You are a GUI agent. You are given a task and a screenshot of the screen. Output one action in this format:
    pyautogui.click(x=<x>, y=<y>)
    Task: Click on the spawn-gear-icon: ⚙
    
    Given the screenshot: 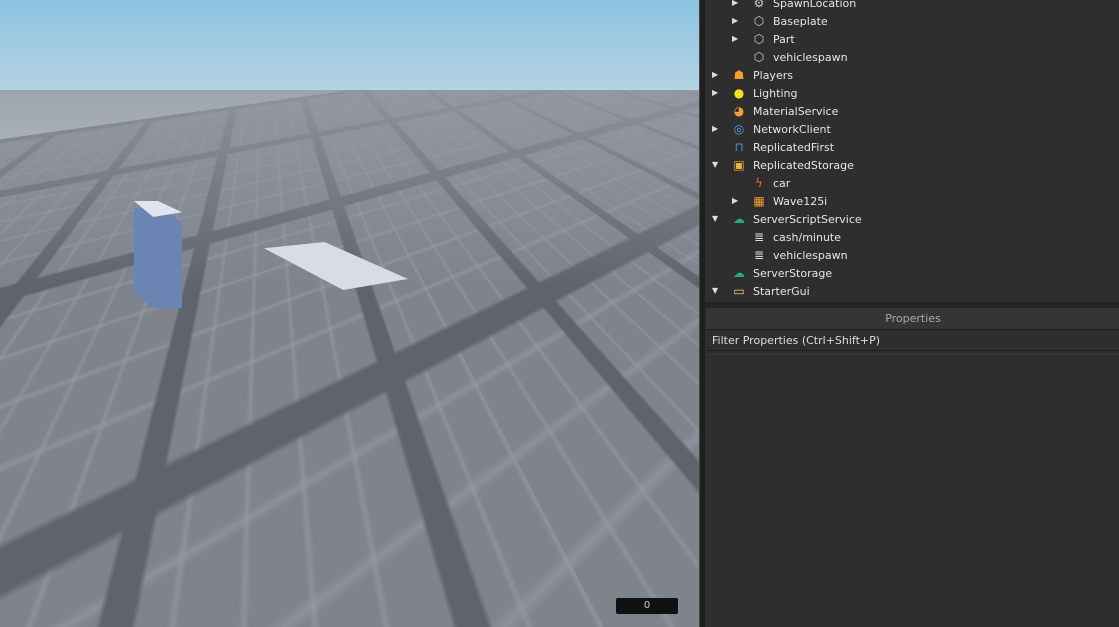 What is the action you would take?
    pyautogui.click(x=759, y=5)
    